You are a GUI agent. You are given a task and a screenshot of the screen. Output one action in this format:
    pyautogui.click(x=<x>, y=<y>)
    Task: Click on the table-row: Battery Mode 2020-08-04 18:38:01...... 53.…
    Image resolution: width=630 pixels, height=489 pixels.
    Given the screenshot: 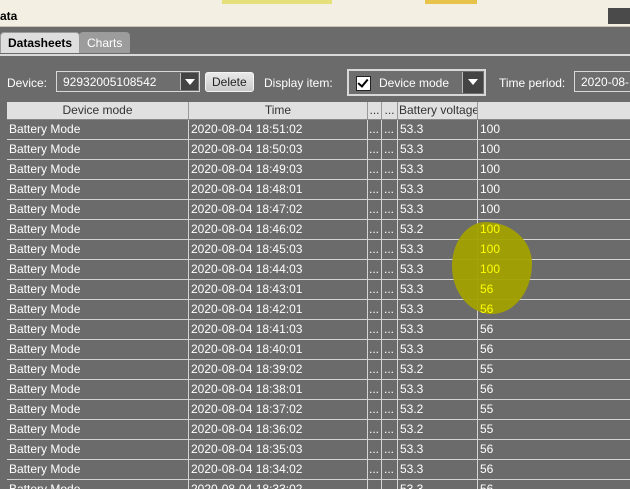 What is the action you would take?
    pyautogui.click(x=318, y=390)
    